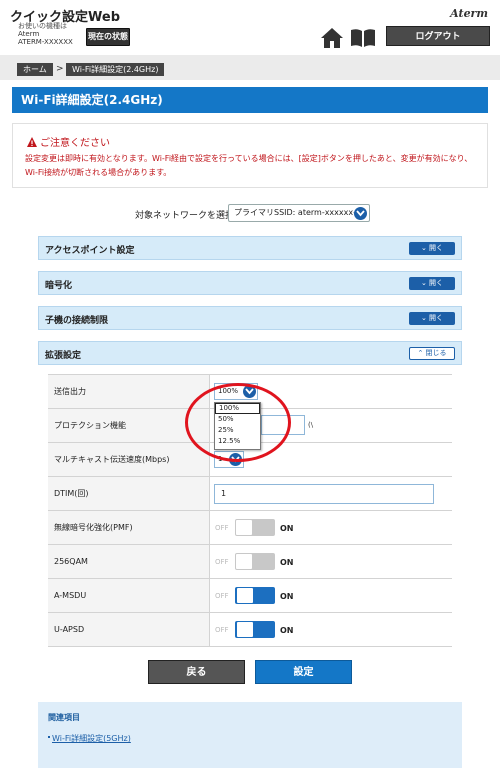 The image size is (500, 781). I want to click on breadcrumb: ホーム > Wi-Fi詳細設定(2.4GHz), so click(250, 67).